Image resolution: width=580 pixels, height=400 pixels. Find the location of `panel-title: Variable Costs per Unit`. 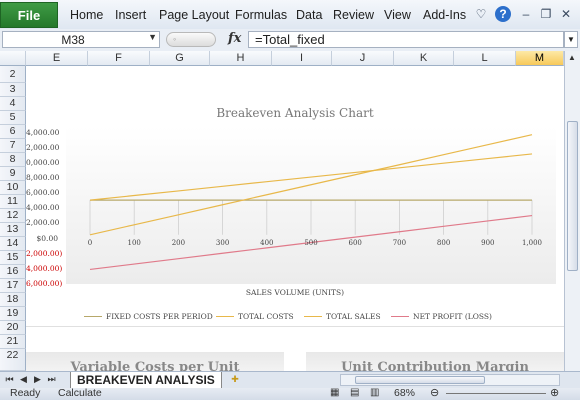

panel-title: Variable Costs per Unit is located at coordinates (155, 365).